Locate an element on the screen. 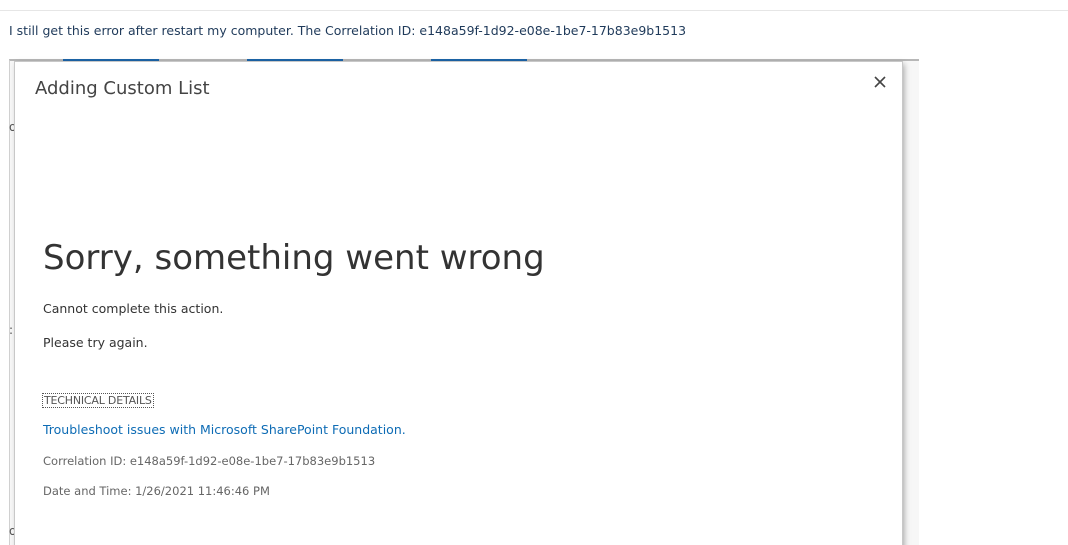  close-icon is located at coordinates (880, 82).